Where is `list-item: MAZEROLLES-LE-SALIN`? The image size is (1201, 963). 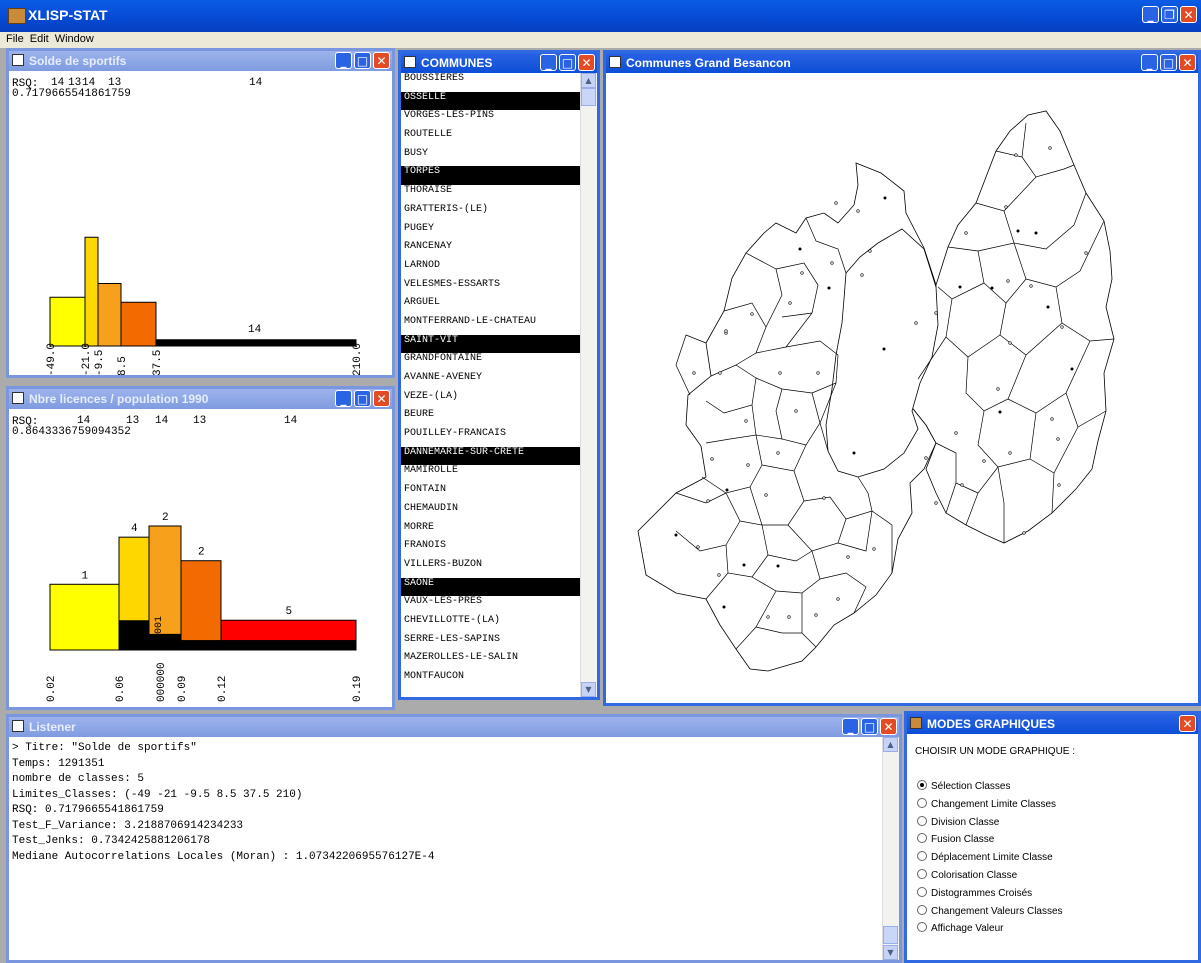
list-item: MAZEROLLES-LE-SALIN is located at coordinates (492, 661).